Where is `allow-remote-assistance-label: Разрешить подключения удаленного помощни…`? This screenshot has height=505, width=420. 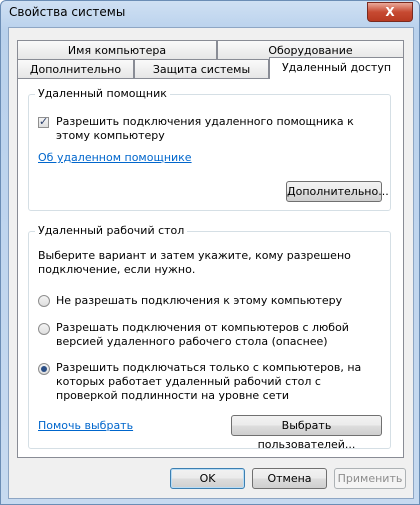
allow-remote-assistance-label: Разрешить подключения удаленного помощни… is located at coordinates (205, 128).